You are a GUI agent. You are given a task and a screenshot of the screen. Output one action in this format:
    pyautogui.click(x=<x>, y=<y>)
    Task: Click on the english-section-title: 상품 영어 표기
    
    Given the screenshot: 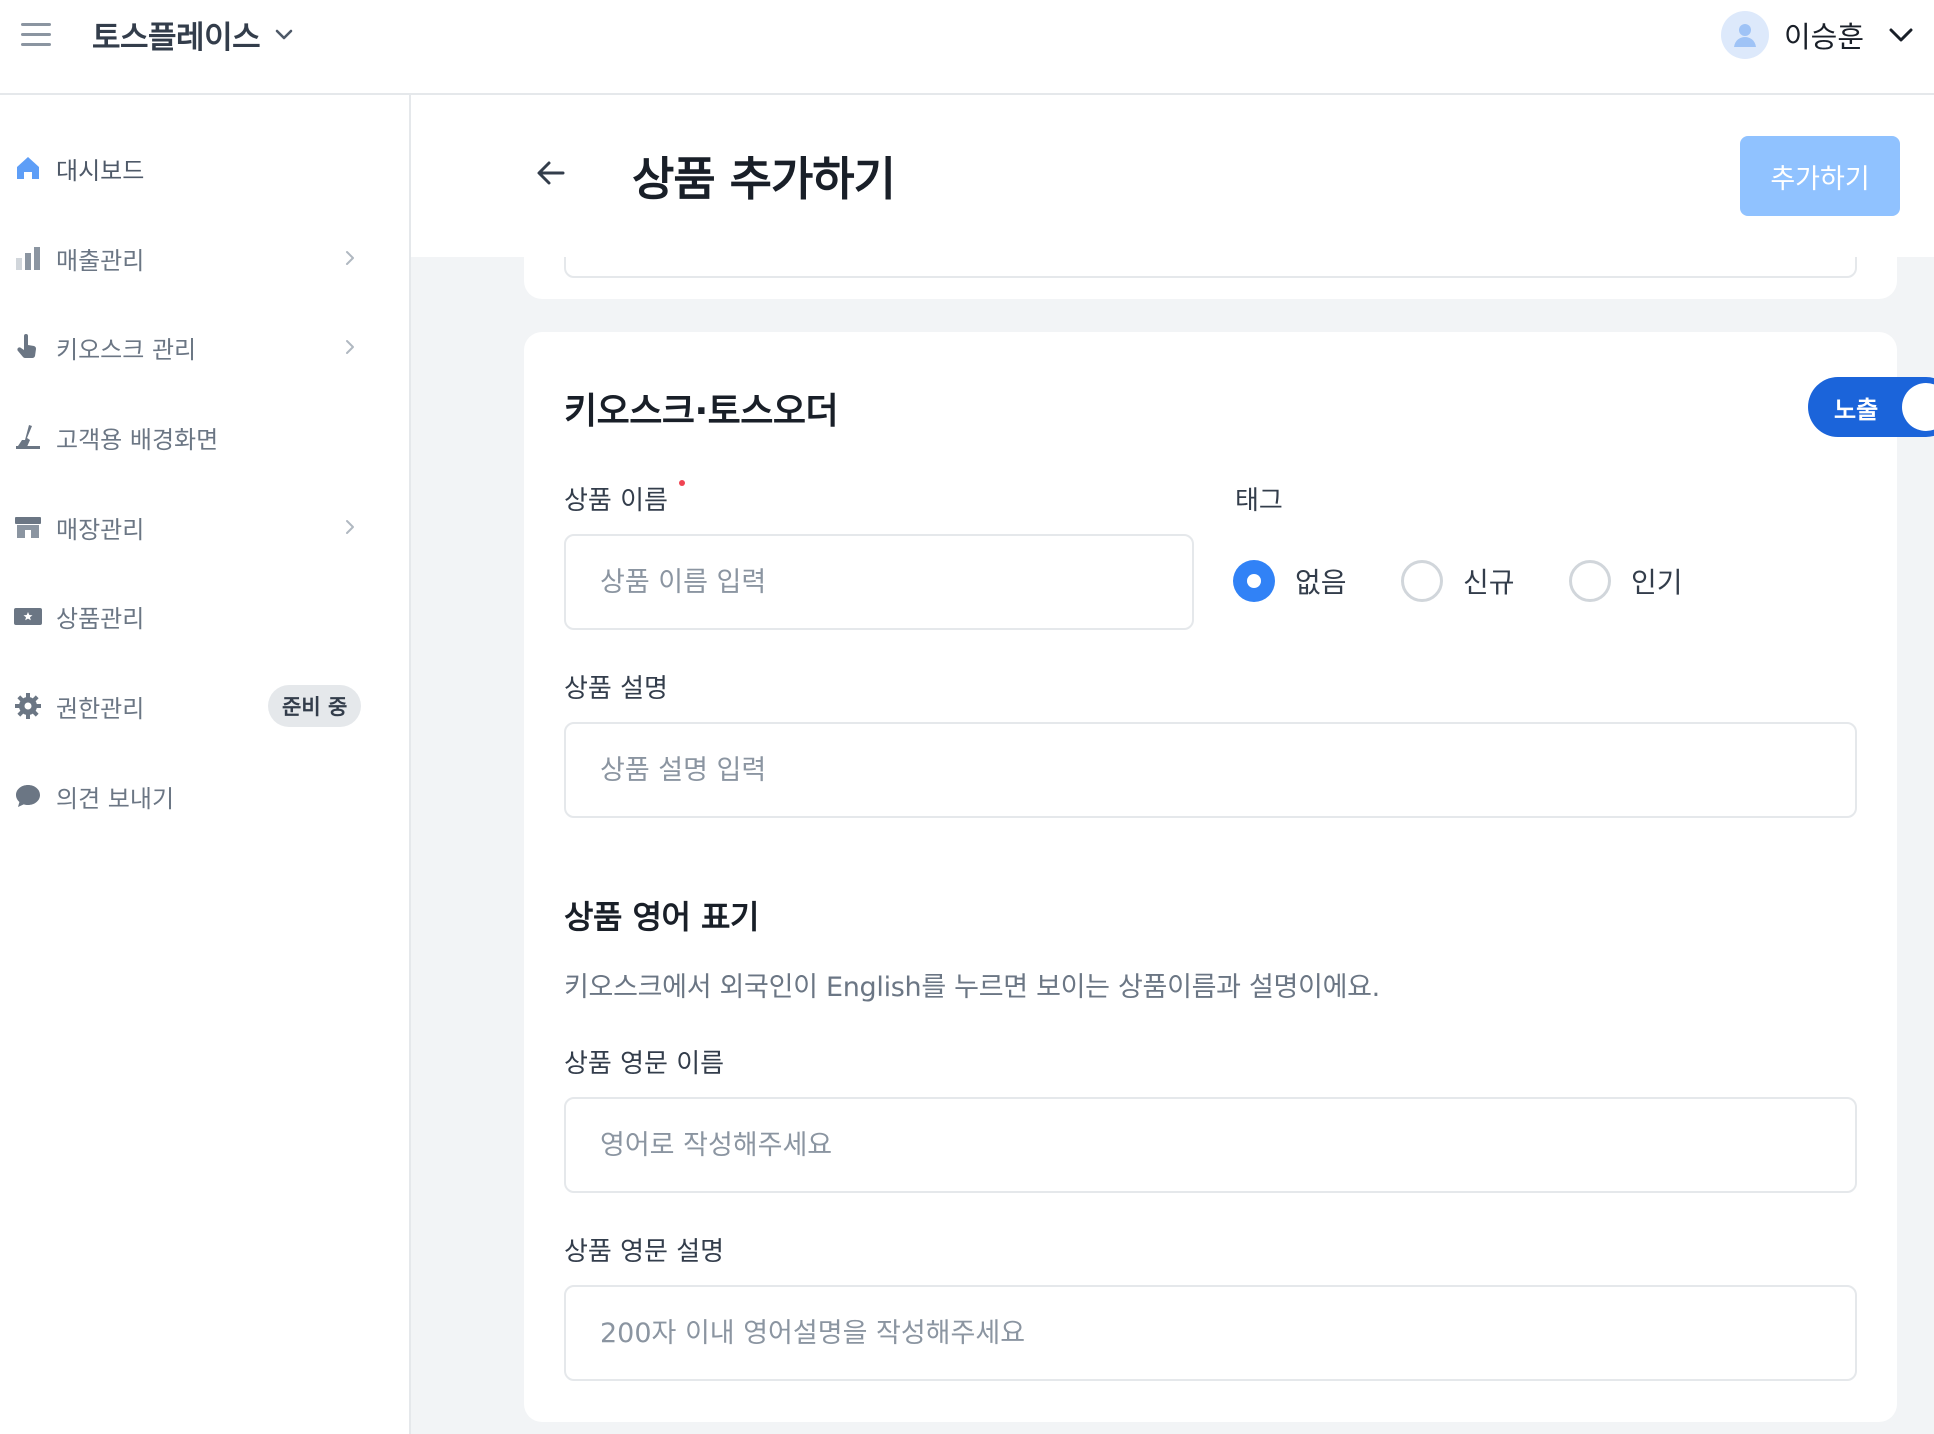 What is the action you would take?
    pyautogui.click(x=661, y=917)
    